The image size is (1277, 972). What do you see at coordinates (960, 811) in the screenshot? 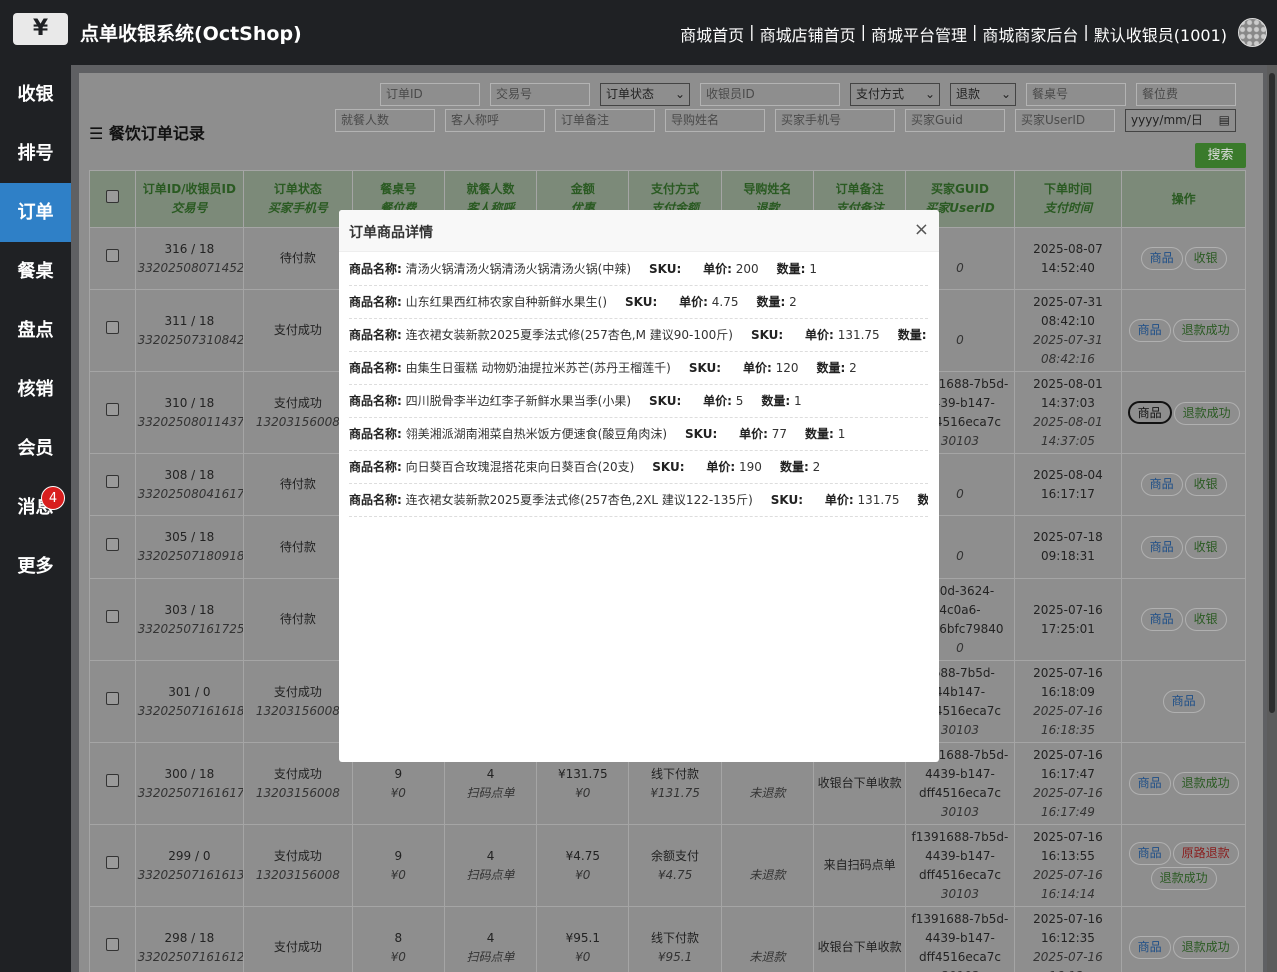
I see `cell-userid: 30103` at bounding box center [960, 811].